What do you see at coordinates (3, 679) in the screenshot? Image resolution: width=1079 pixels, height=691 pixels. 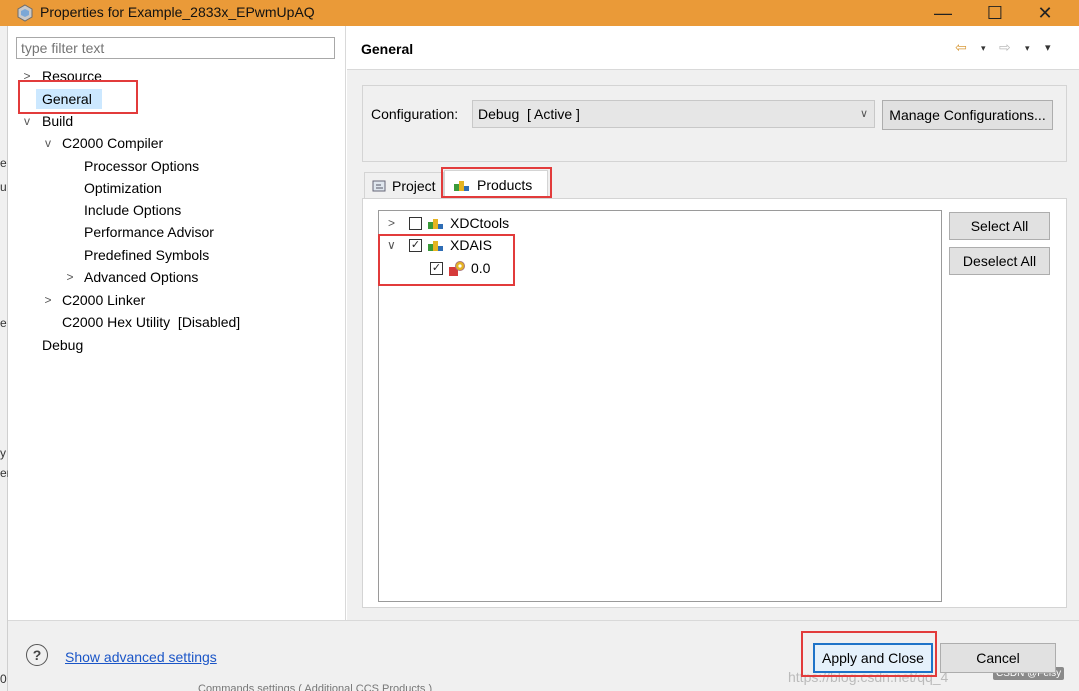 I see `background-text: 0` at bounding box center [3, 679].